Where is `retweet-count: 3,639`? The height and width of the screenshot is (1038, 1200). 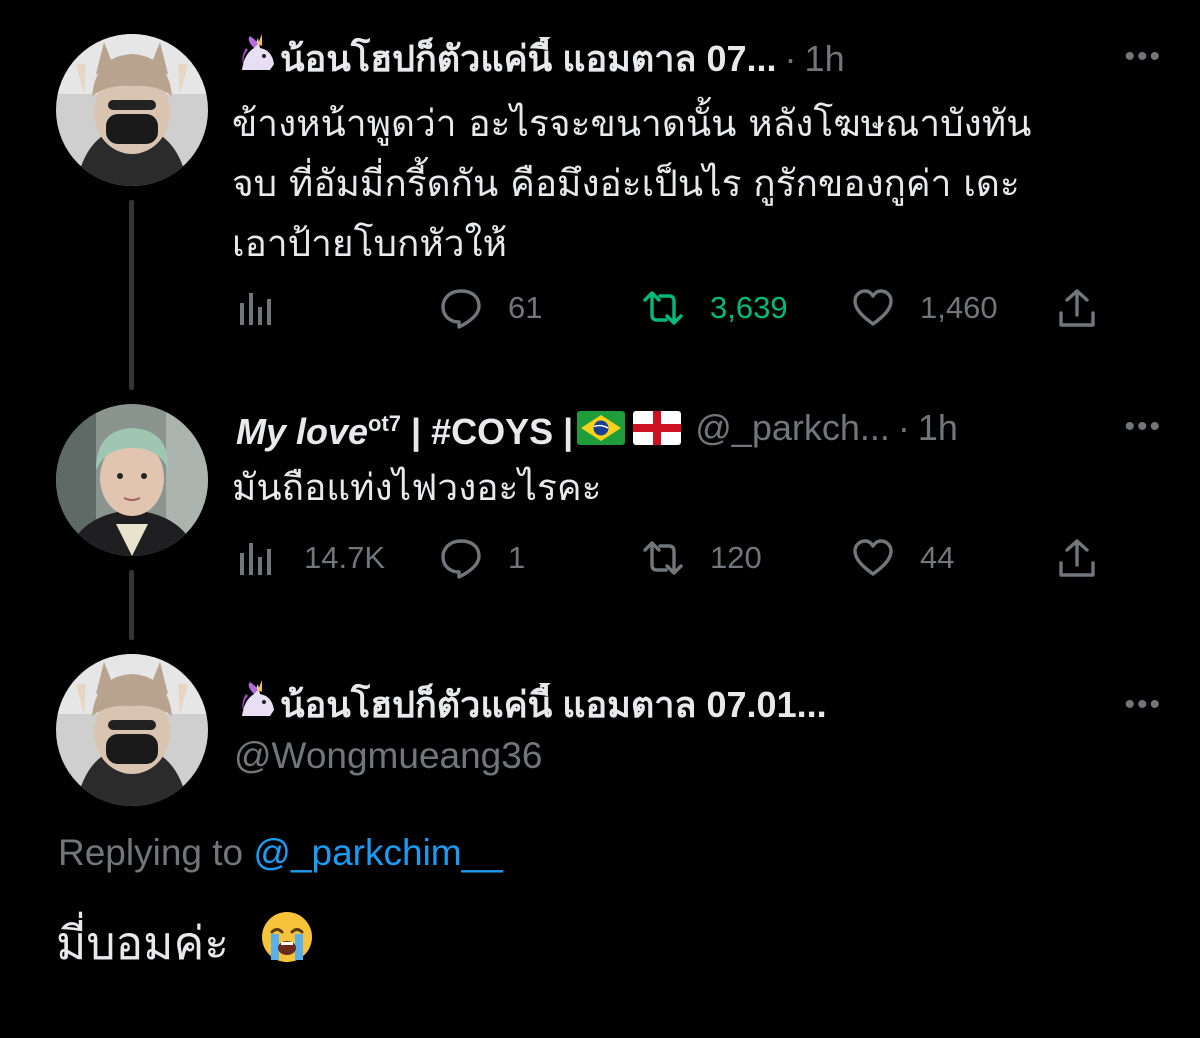 retweet-count: 3,639 is located at coordinates (749, 307).